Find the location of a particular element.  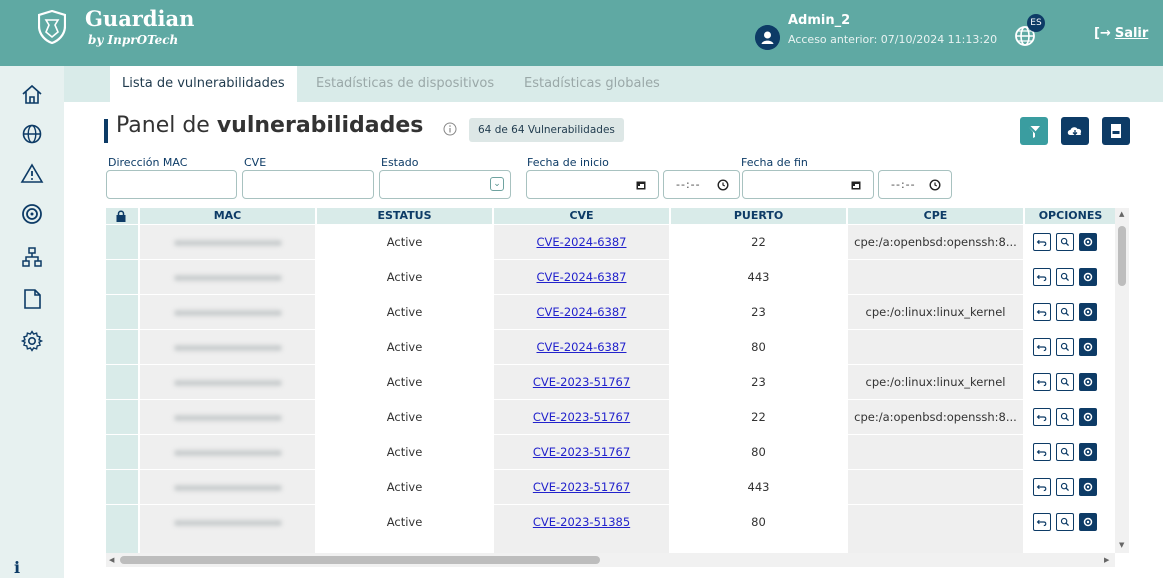

vertical-scrollbar: ▲ ▼ is located at coordinates (1122, 380).